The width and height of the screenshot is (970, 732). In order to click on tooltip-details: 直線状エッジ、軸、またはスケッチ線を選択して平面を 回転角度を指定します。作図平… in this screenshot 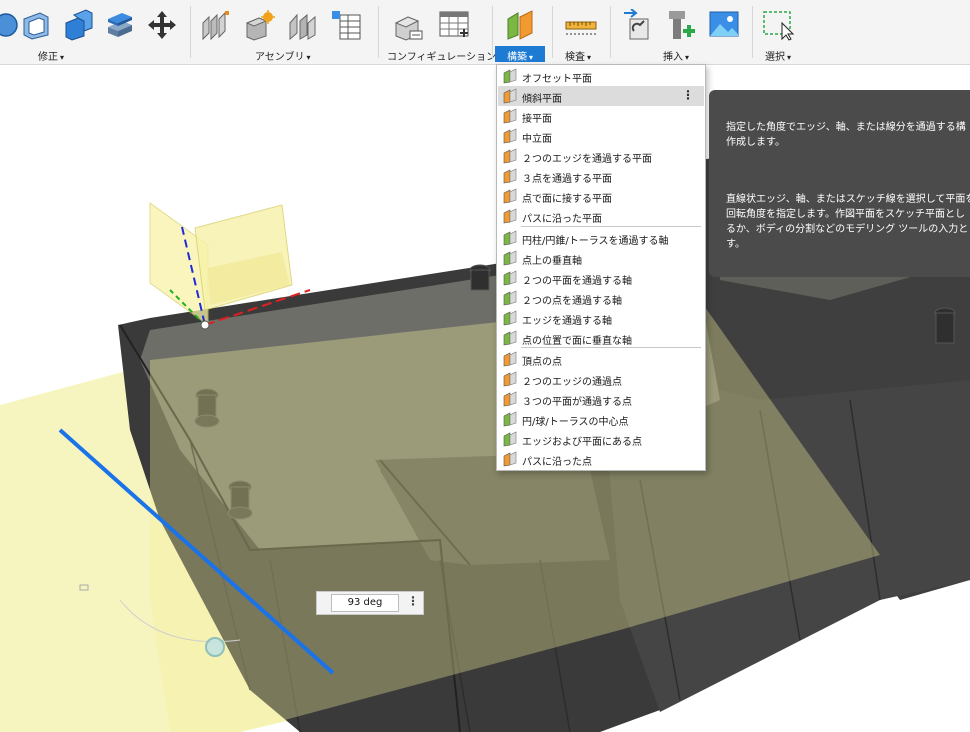, I will do `click(848, 222)`.